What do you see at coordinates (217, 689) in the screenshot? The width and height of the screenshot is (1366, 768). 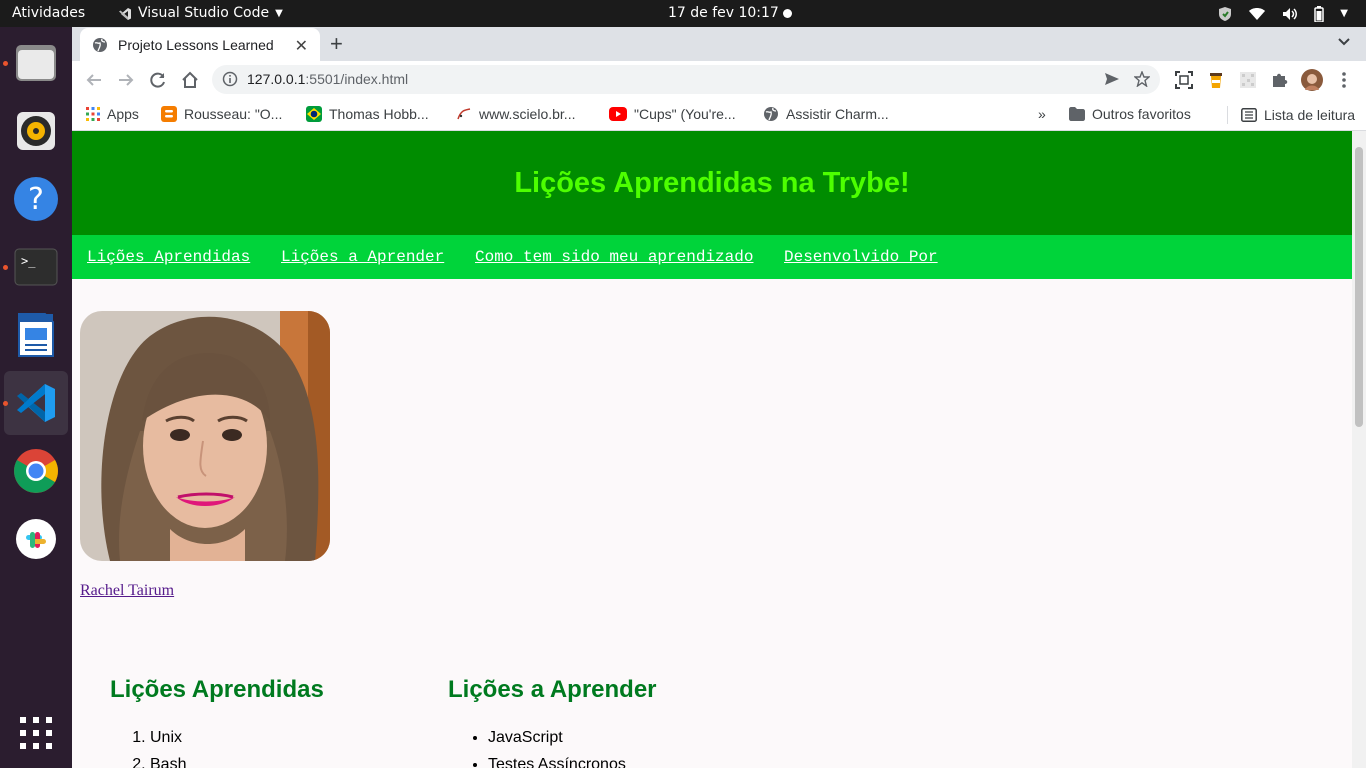 I see `section-title-learned: Lições Aprendidas` at bounding box center [217, 689].